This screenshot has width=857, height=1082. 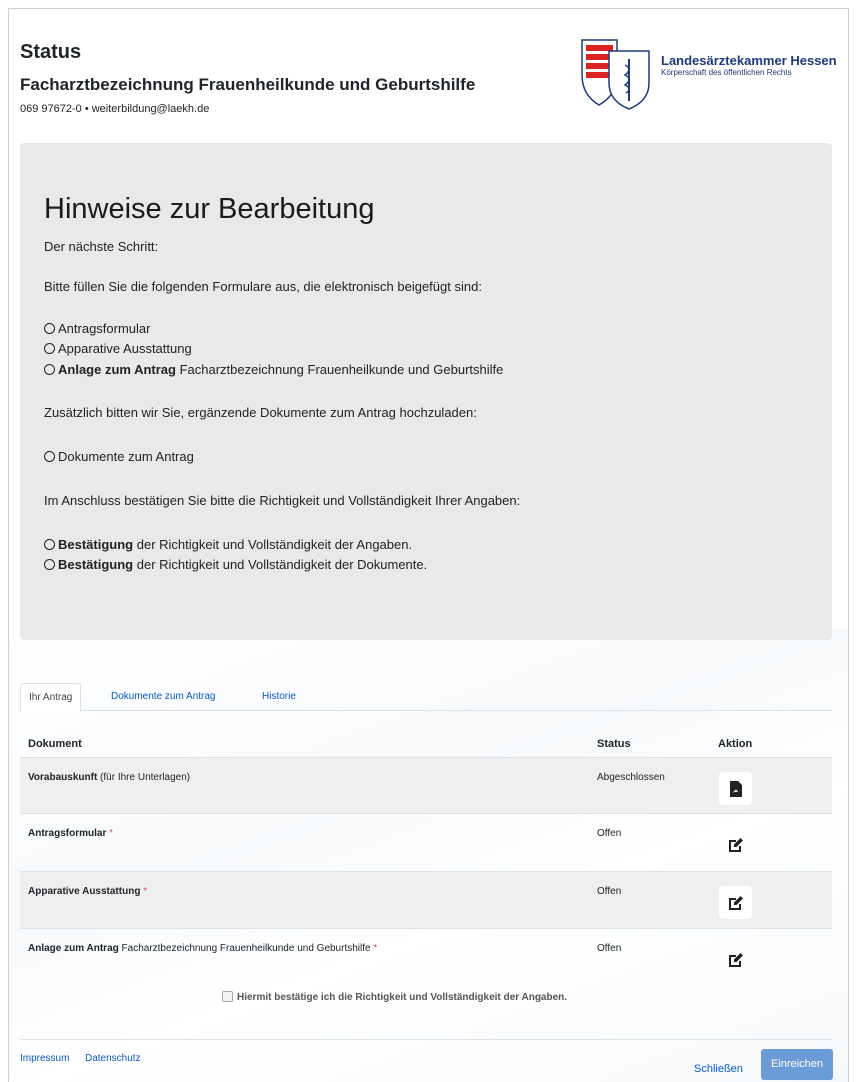 What do you see at coordinates (615, 74) in the screenshot?
I see `coat-of-arms-icon` at bounding box center [615, 74].